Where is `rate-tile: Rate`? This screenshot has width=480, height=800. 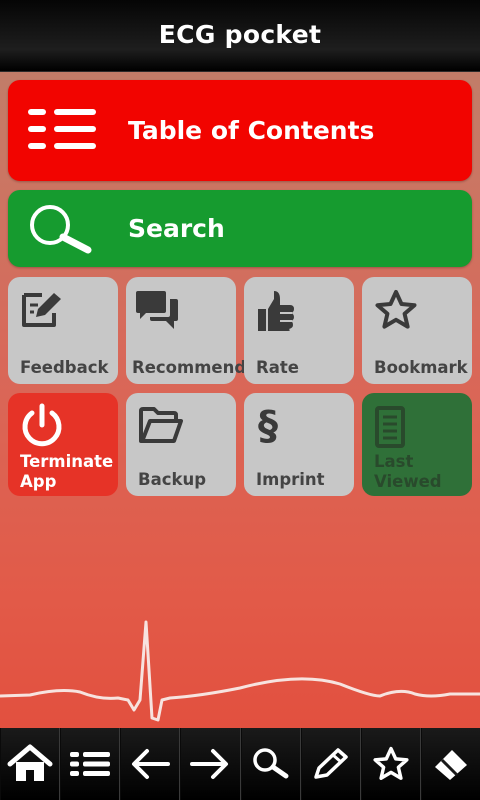
rate-tile: Rate is located at coordinates (299, 330).